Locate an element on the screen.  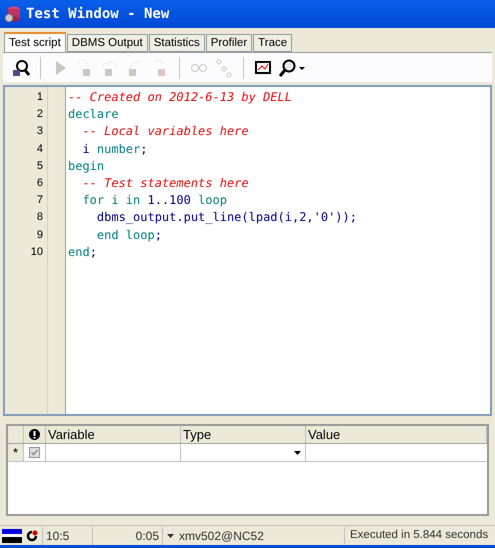
code-line: end loop; is located at coordinates (129, 235).